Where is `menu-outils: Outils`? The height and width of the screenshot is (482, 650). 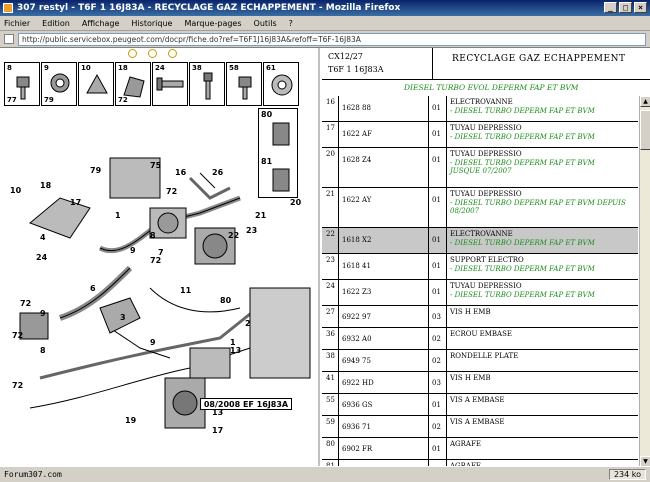 menu-outils: Outils is located at coordinates (265, 23).